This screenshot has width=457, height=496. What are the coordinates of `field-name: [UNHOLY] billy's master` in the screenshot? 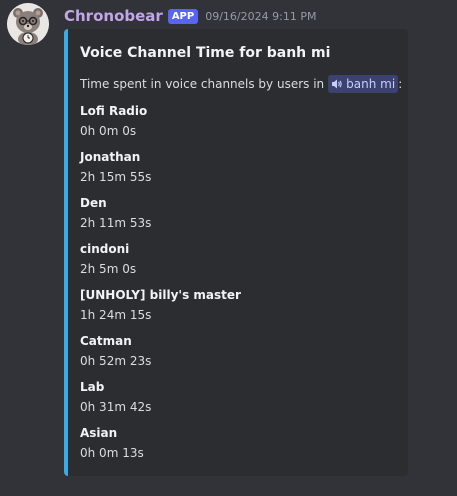 It's located at (160, 295).